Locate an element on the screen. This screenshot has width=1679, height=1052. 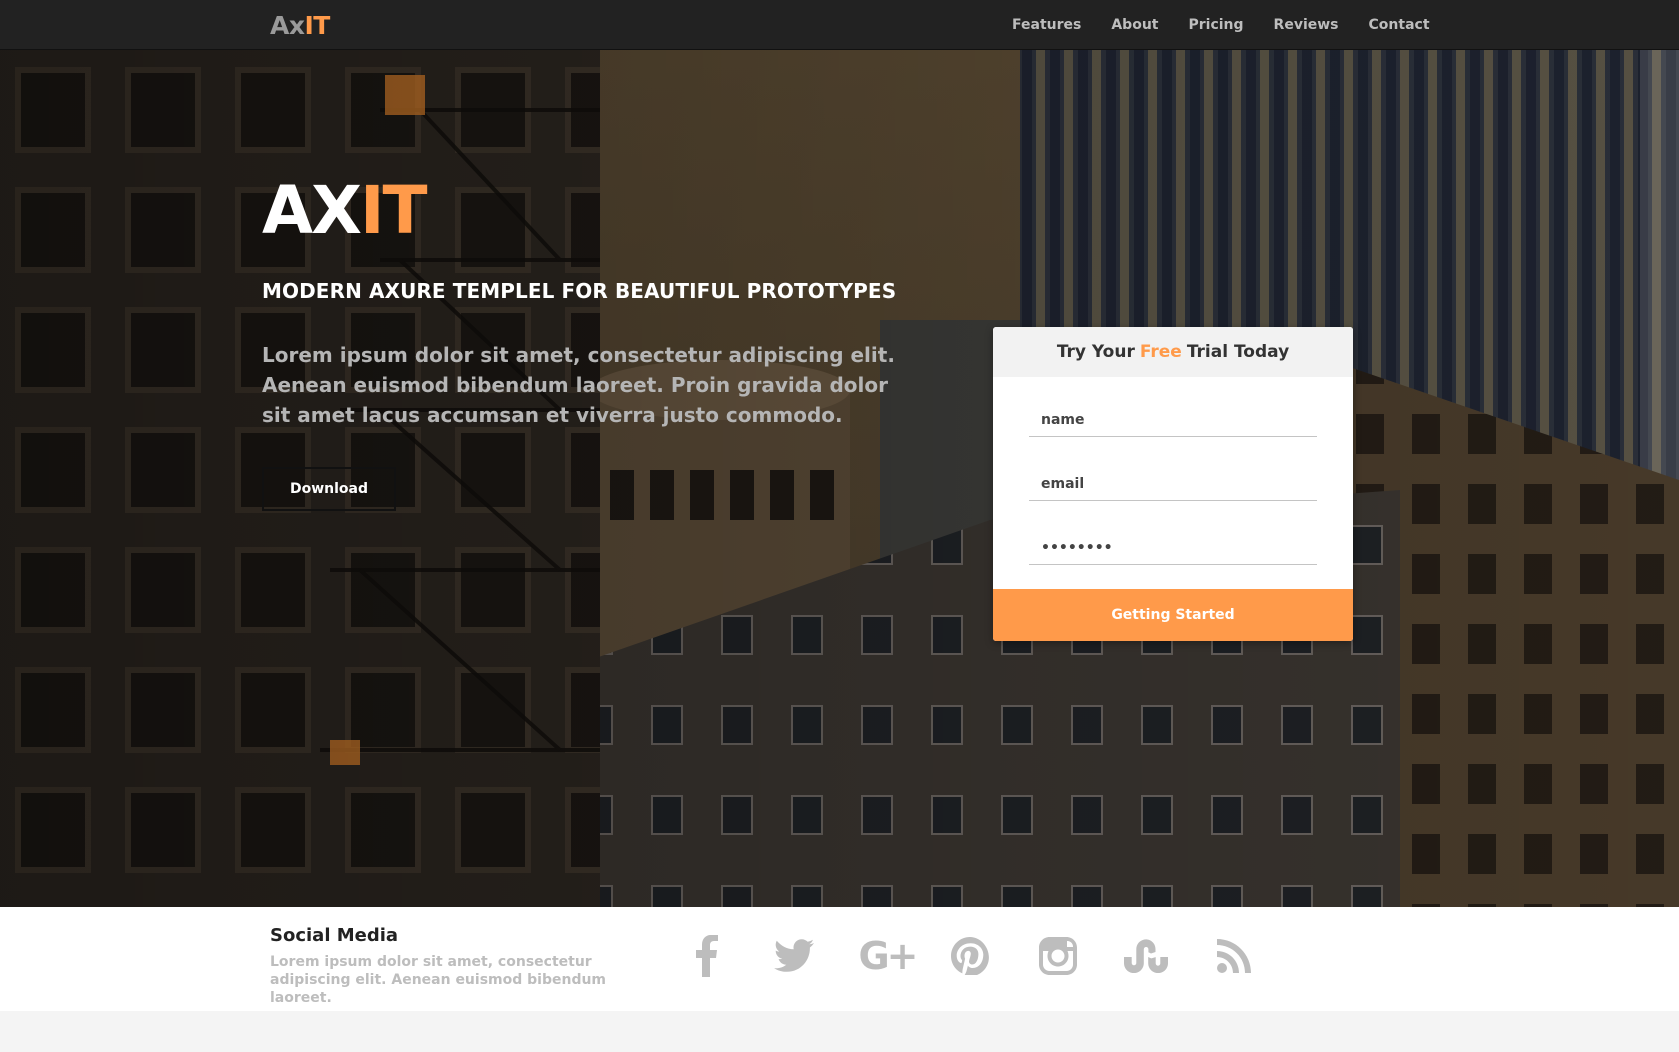
nav-link-reviews: Reviews is located at coordinates (1306, 25).